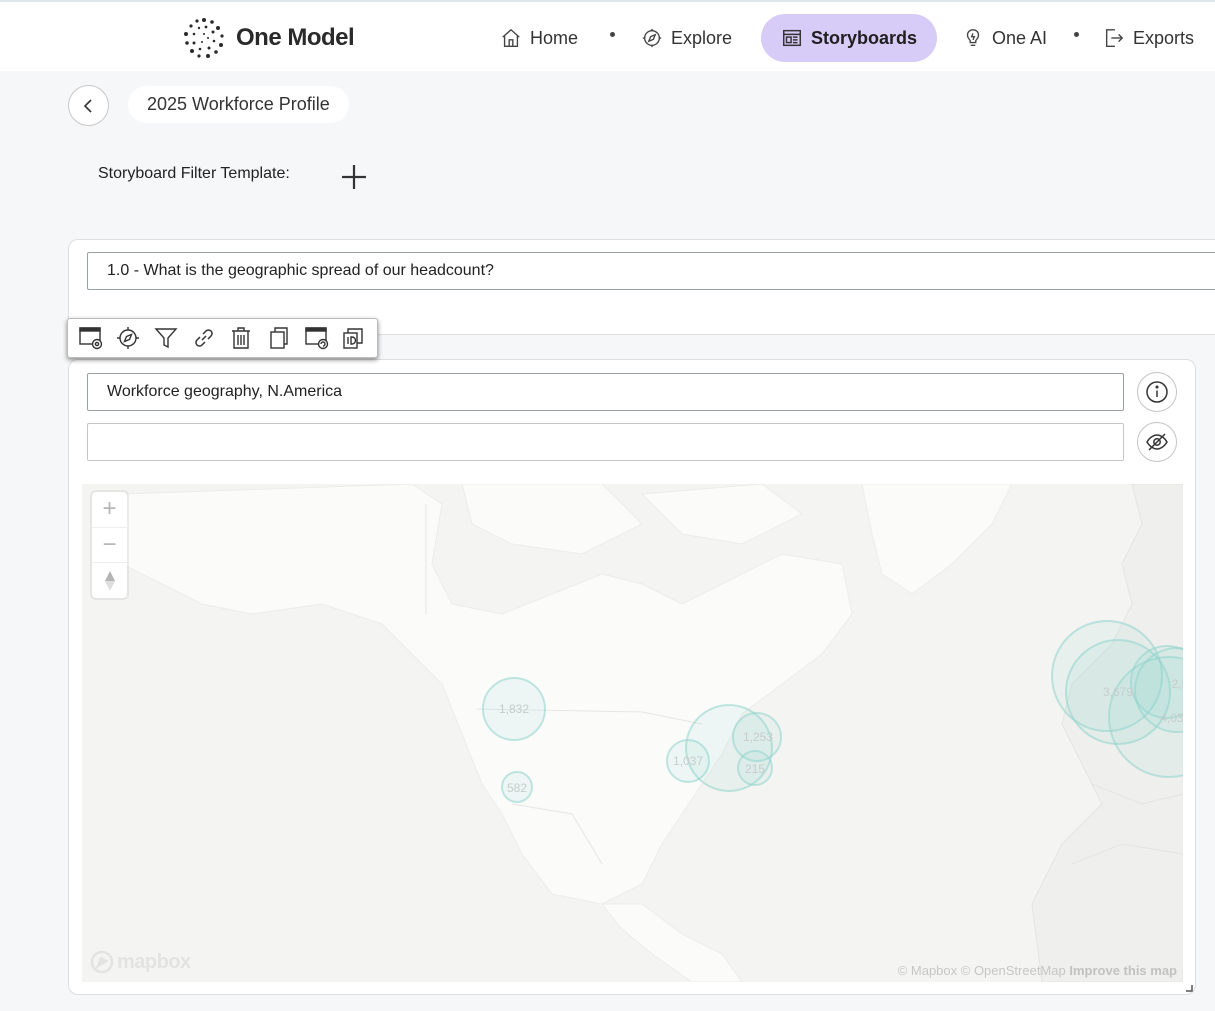 The width and height of the screenshot is (1215, 1011). I want to click on map-zoom-controls: + −, so click(109, 545).